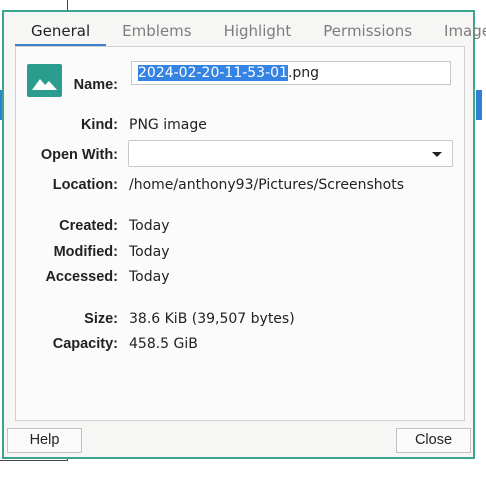  What do you see at coordinates (61, 31) in the screenshot?
I see `tab-general: General` at bounding box center [61, 31].